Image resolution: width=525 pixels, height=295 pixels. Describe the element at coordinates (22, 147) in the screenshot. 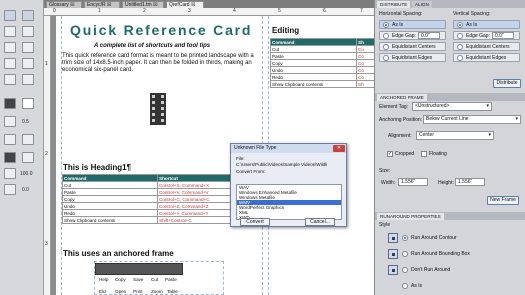

I see `tool-palette: 0.5 100.0 0.0` at that location.